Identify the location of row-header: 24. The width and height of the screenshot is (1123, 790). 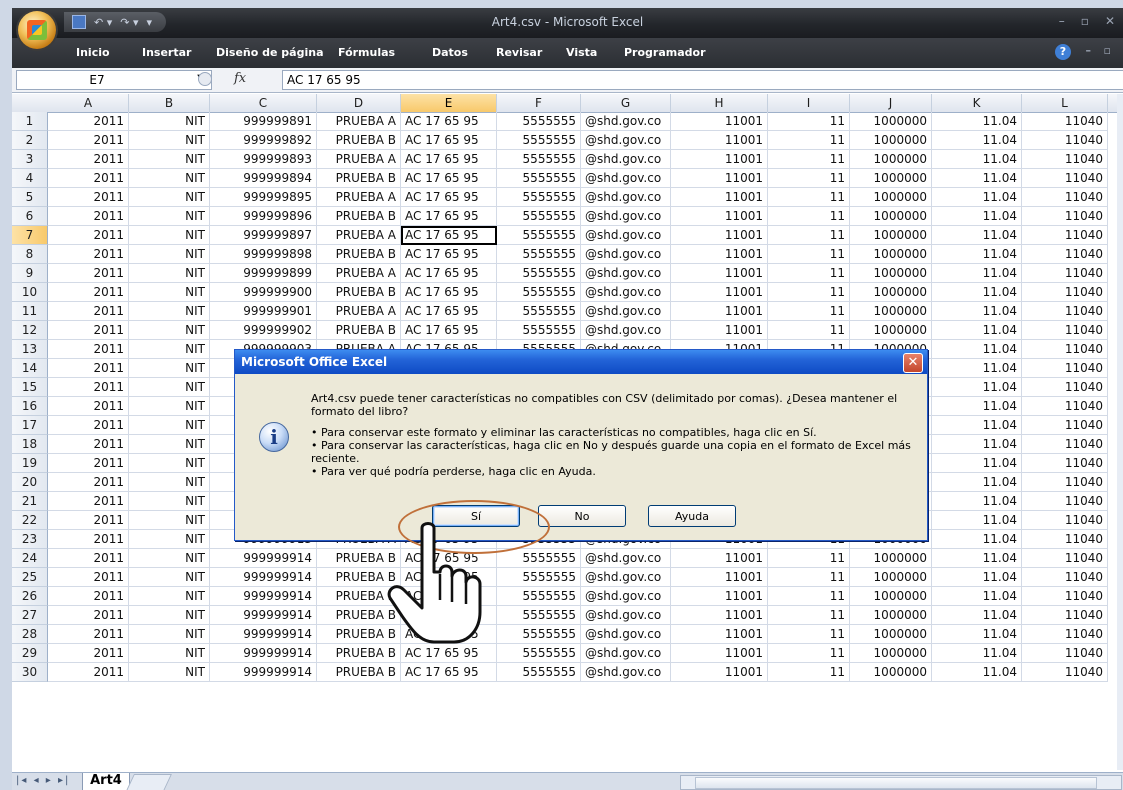
(30, 558).